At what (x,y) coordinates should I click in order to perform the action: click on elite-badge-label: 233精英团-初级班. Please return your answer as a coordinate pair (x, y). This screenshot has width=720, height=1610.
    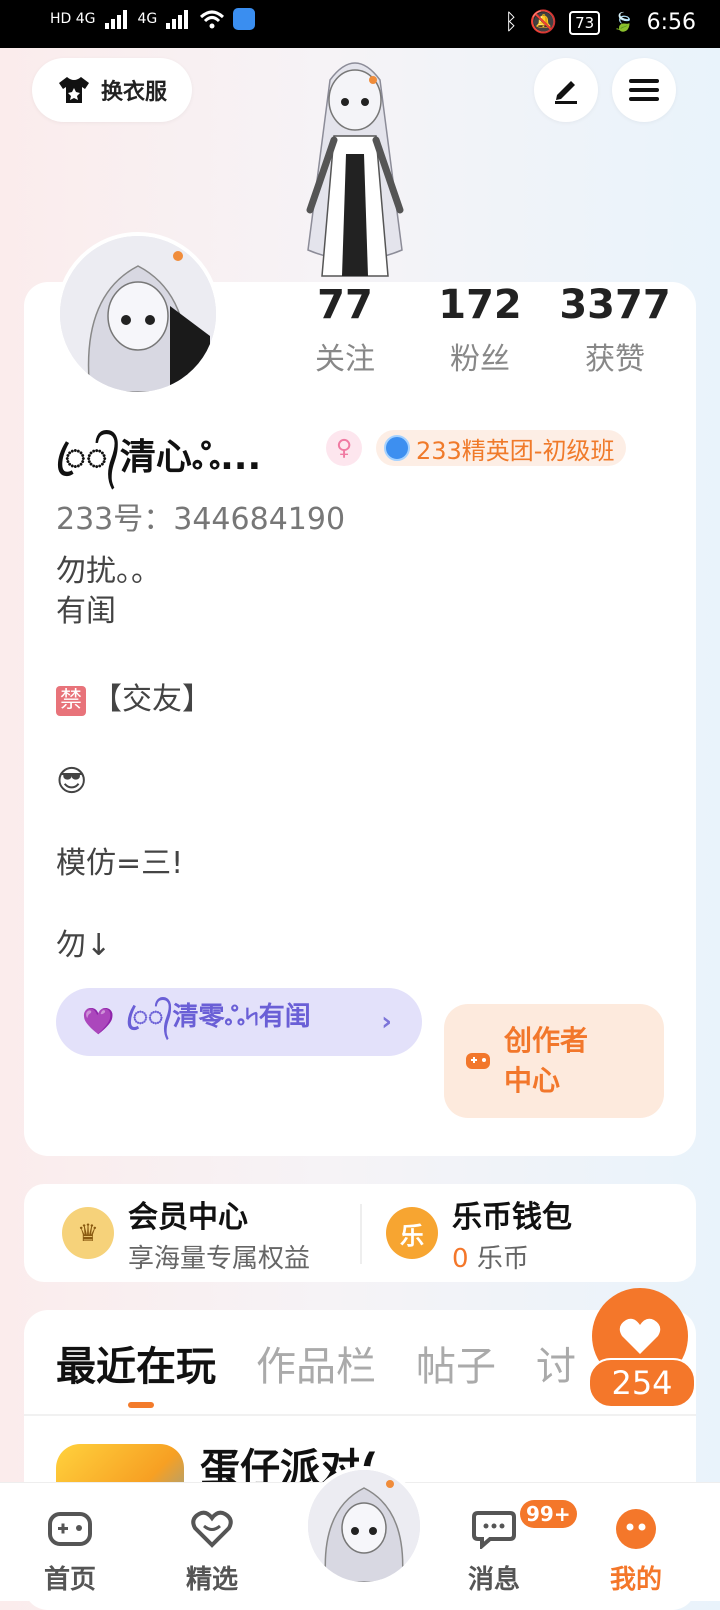
    Looking at the image, I should click on (515, 450).